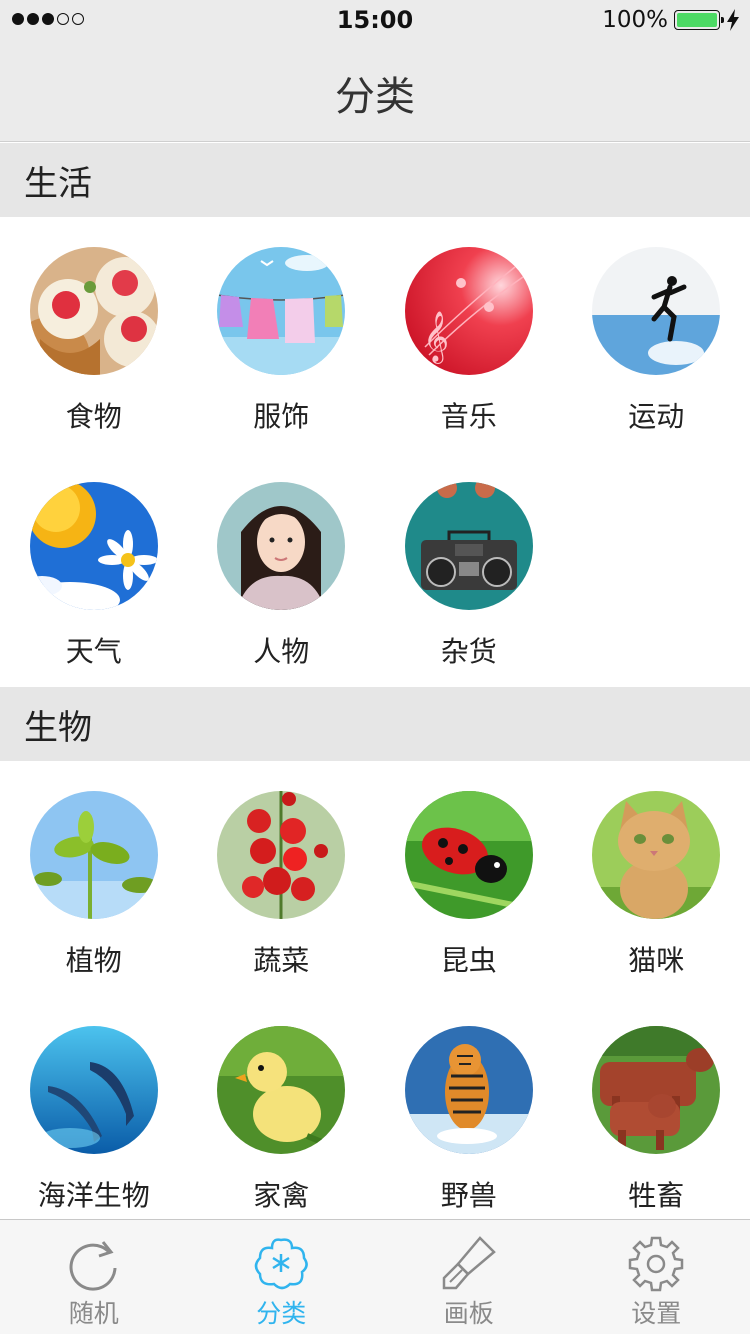 Image resolution: width=750 pixels, height=1334 pixels. I want to click on category-item-weather: 天气, so click(94, 599).